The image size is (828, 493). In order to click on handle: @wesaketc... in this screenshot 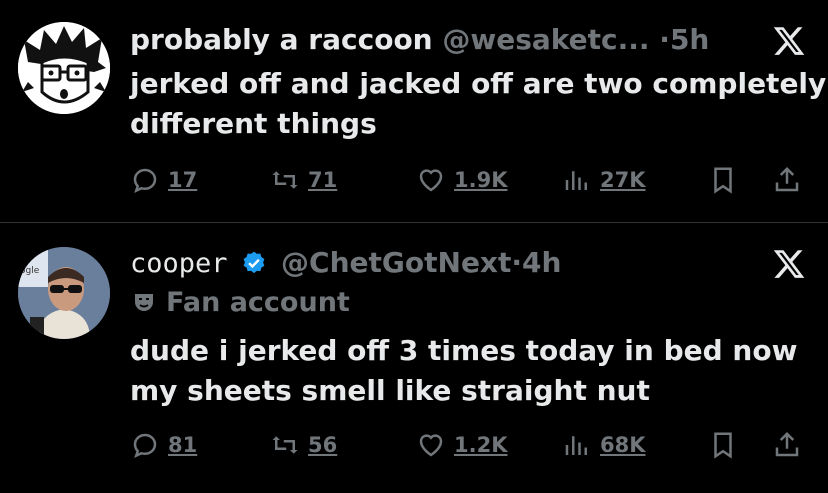, I will do `click(545, 39)`.